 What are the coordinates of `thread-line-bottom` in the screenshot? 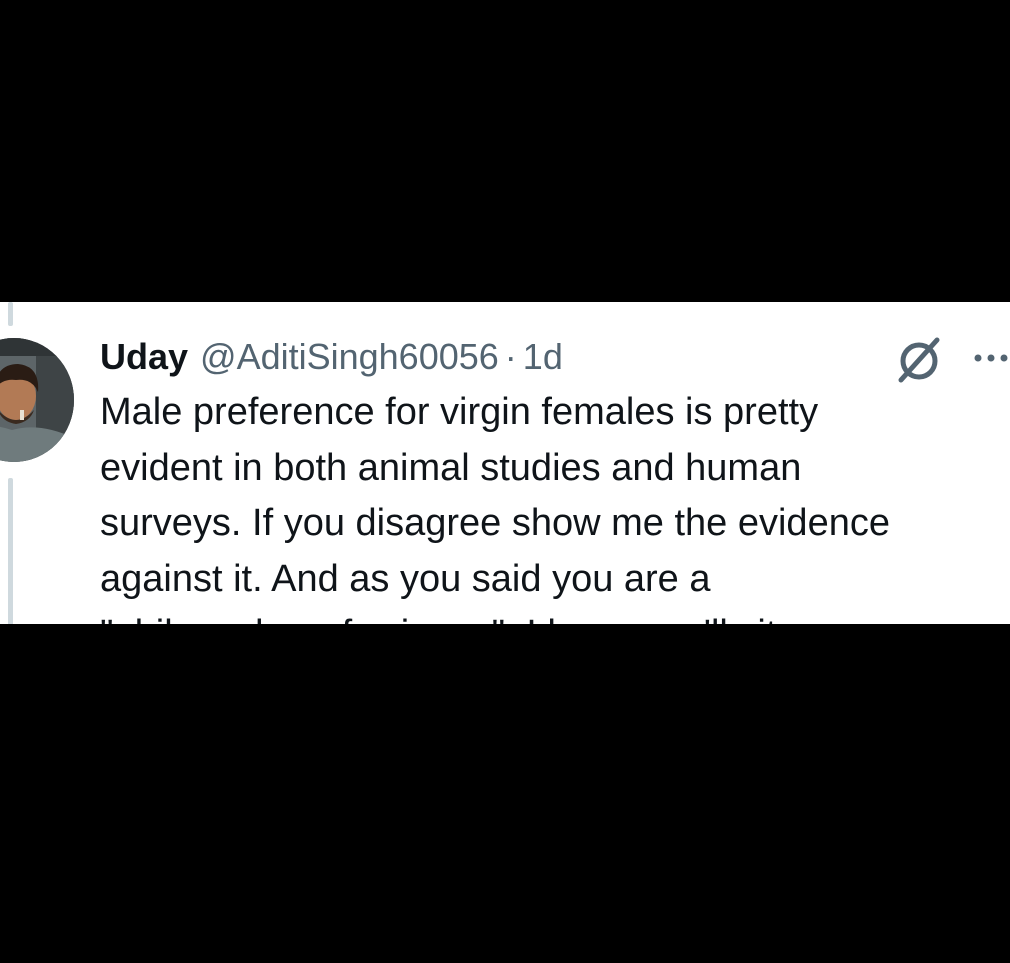 It's located at (10, 551).